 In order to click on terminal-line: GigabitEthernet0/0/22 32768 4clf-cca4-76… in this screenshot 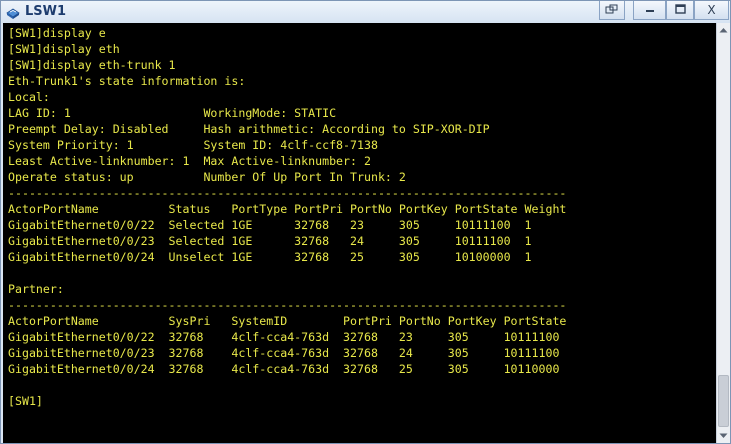, I will do `click(284, 337)`.